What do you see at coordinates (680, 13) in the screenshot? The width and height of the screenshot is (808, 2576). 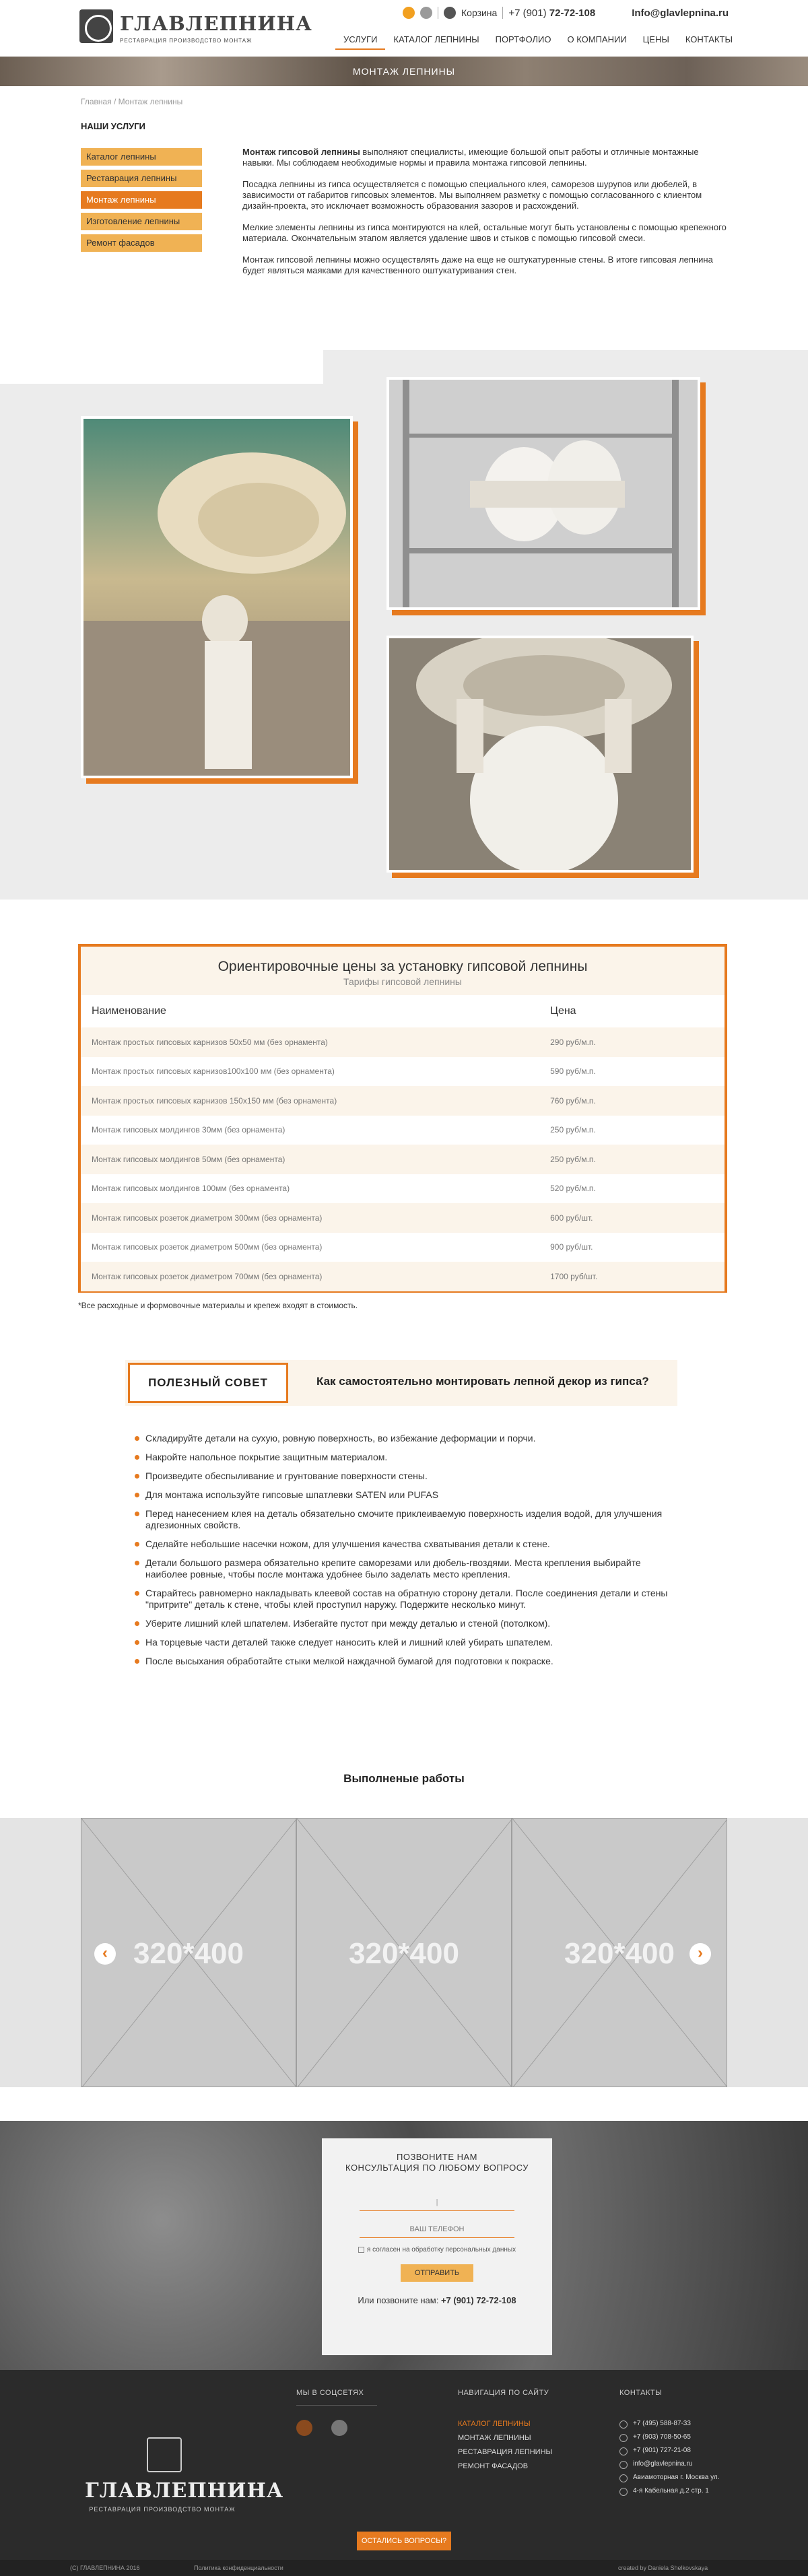 I see `header-email: Info@glavlepnina.ru` at bounding box center [680, 13].